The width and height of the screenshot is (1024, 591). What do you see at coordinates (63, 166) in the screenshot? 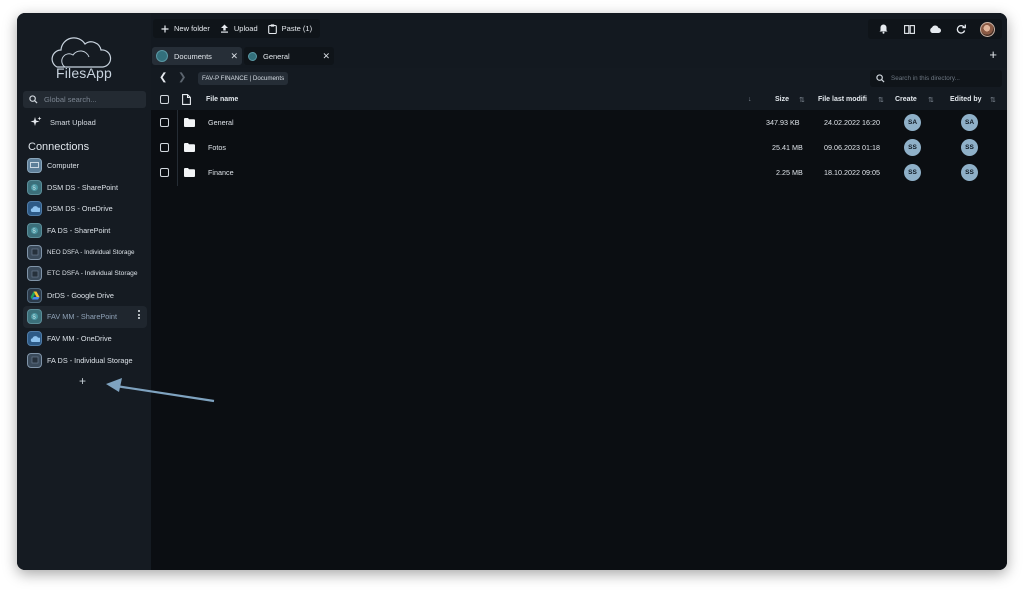
I see `connection-label: Computer` at bounding box center [63, 166].